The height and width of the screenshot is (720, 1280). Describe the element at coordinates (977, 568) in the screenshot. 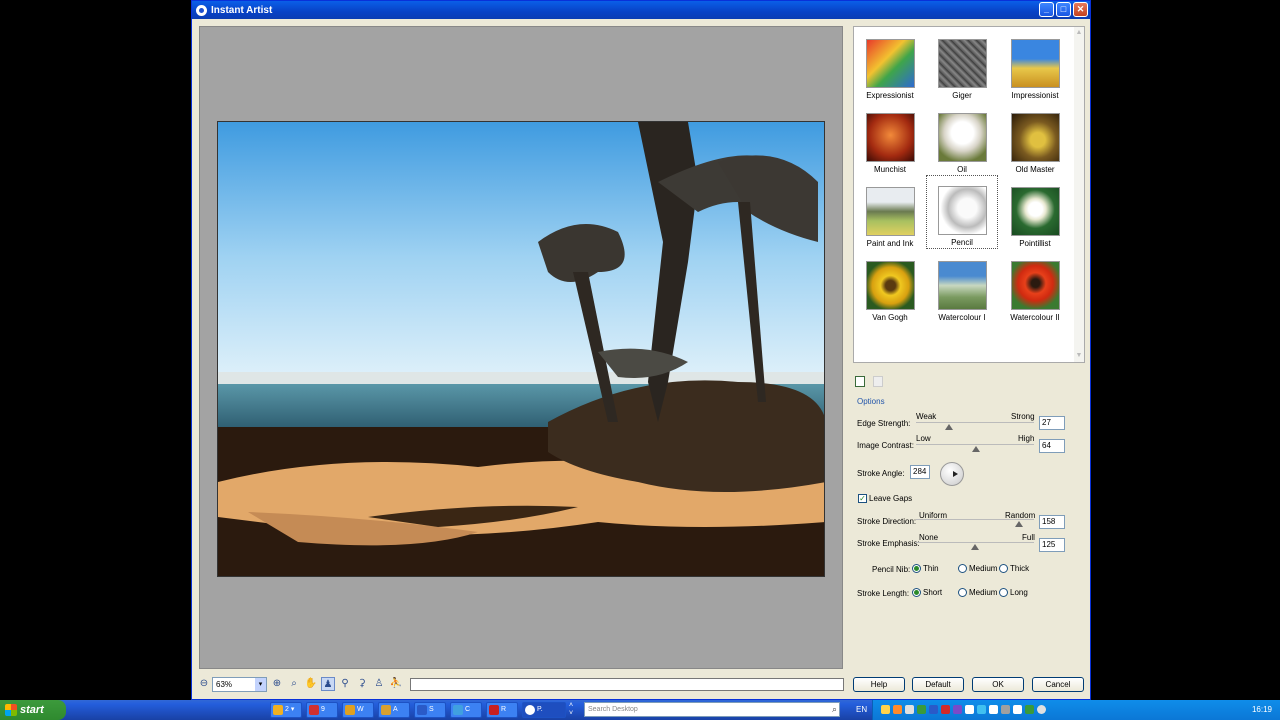

I see `pencil-nib-medium-radio: Medium` at that location.